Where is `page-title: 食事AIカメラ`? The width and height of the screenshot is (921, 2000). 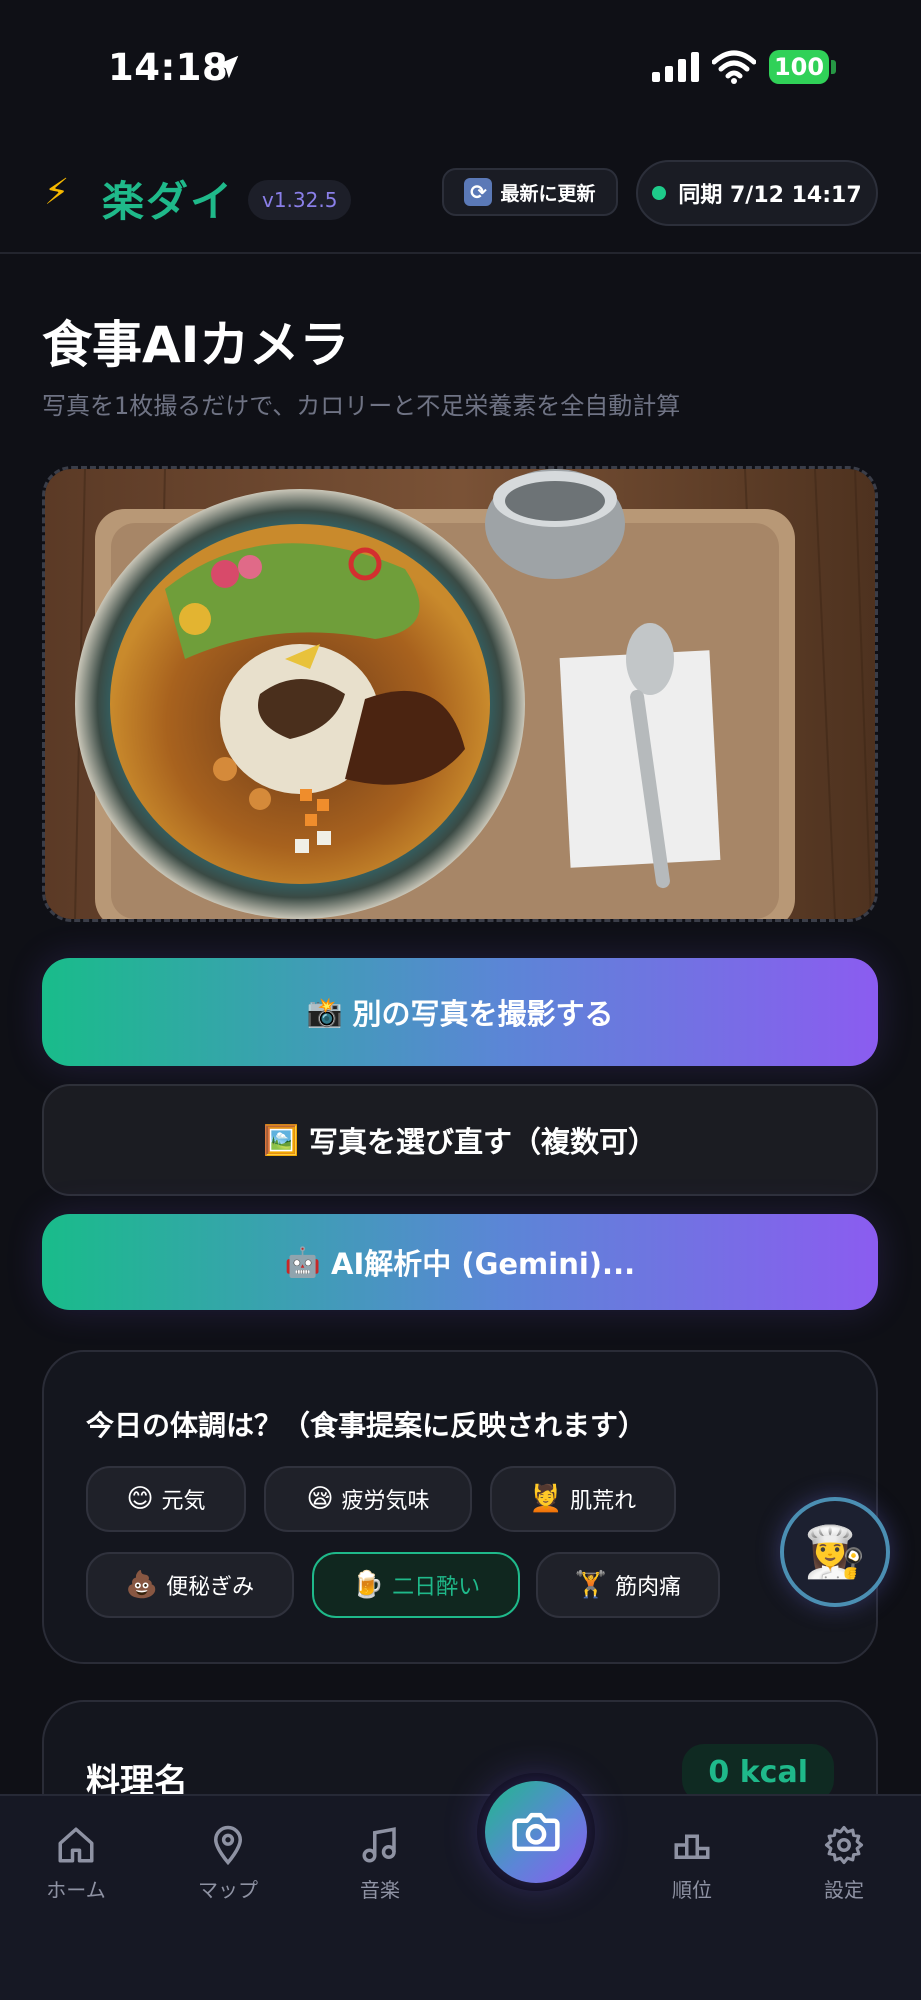 page-title: 食事AIカメラ is located at coordinates (196, 345).